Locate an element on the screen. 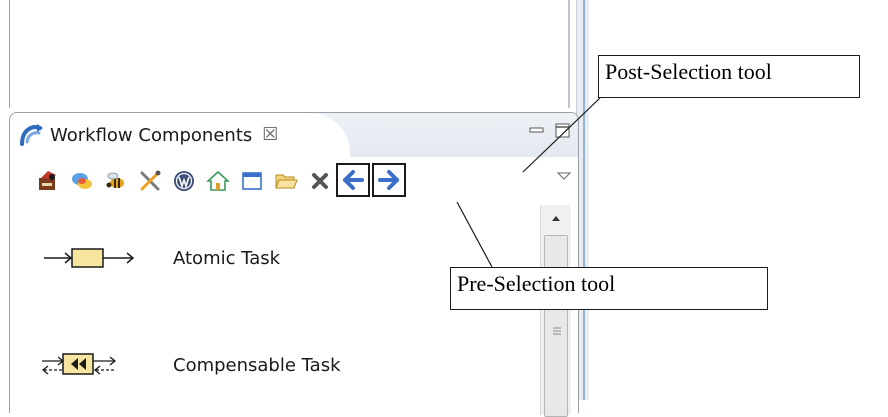 The height and width of the screenshot is (417, 888). bug-task-icon is located at coordinates (47, 180).